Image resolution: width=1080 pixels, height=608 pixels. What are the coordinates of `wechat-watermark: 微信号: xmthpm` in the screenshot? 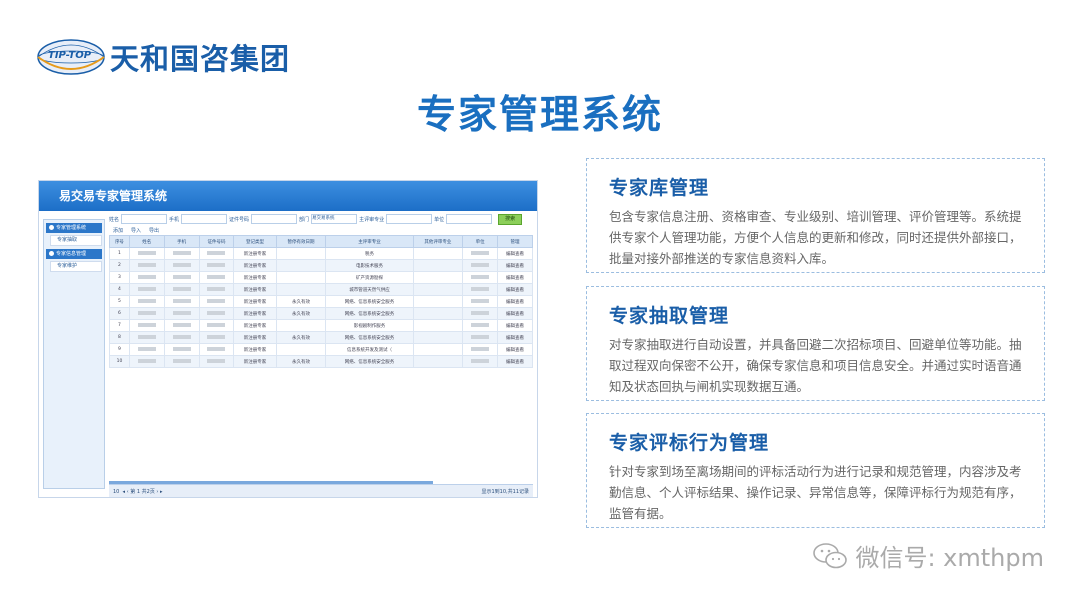 It's located at (928, 555).